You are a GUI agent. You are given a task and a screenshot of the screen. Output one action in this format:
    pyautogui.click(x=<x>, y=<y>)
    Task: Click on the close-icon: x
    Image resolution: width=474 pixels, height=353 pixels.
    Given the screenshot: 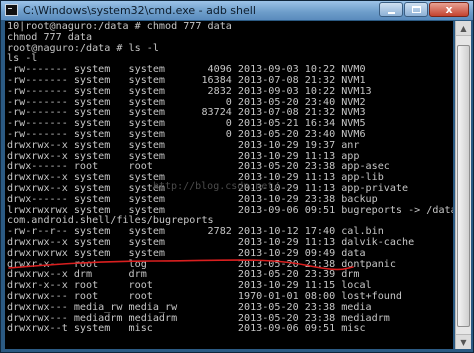 What is the action you would take?
    pyautogui.click(x=449, y=9)
    